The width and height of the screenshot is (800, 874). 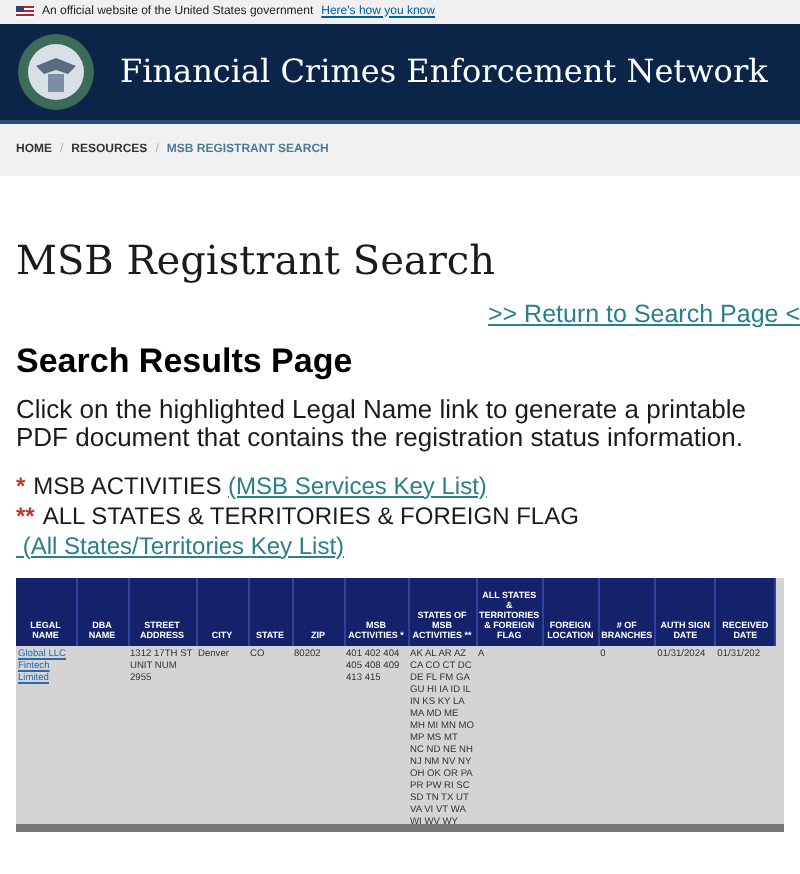 I want to click on key-label: MSB ACTIVITIES, so click(x=128, y=485).